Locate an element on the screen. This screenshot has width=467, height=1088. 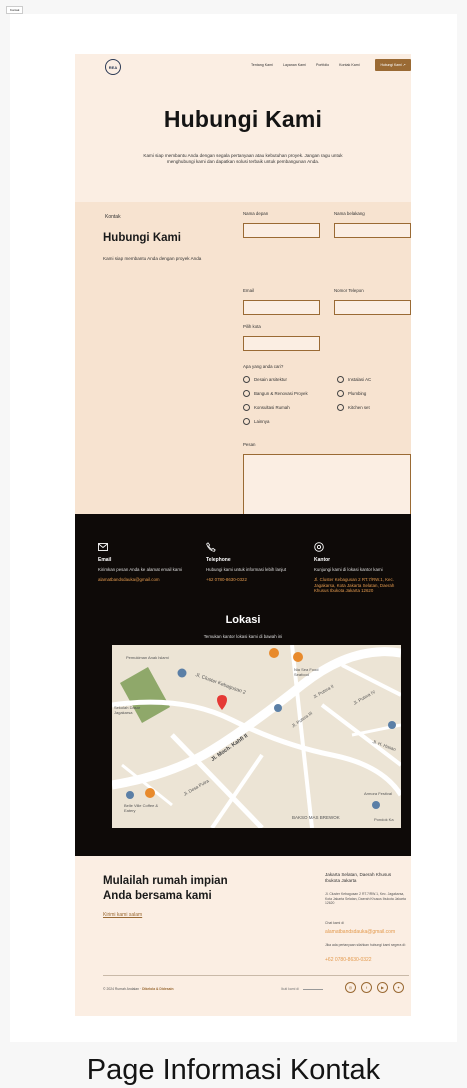
nav-link-portfolio: Portfolio is located at coordinates (322, 65).